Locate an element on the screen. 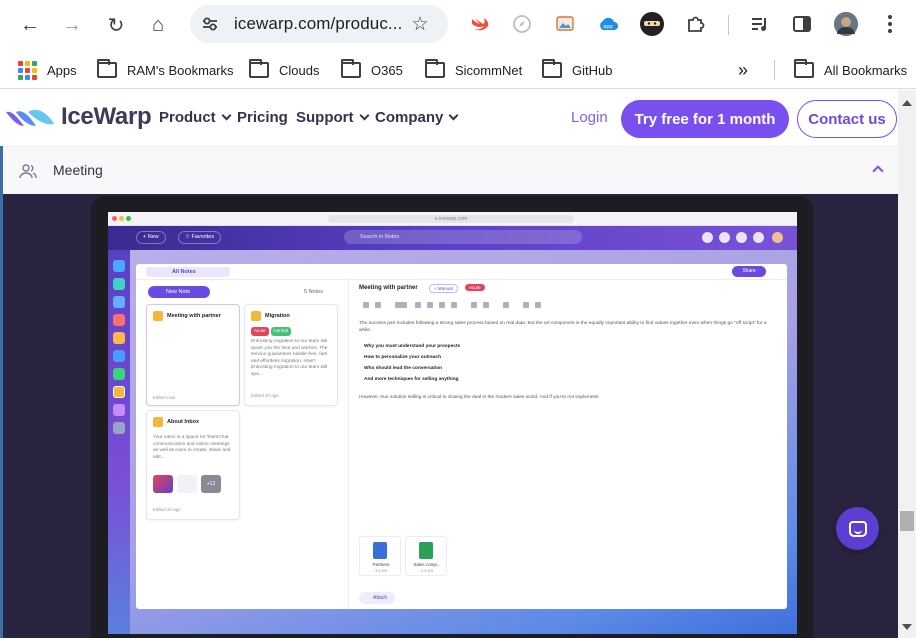 This screenshot has width=916, height=638. avatar is located at coordinates (846, 24).